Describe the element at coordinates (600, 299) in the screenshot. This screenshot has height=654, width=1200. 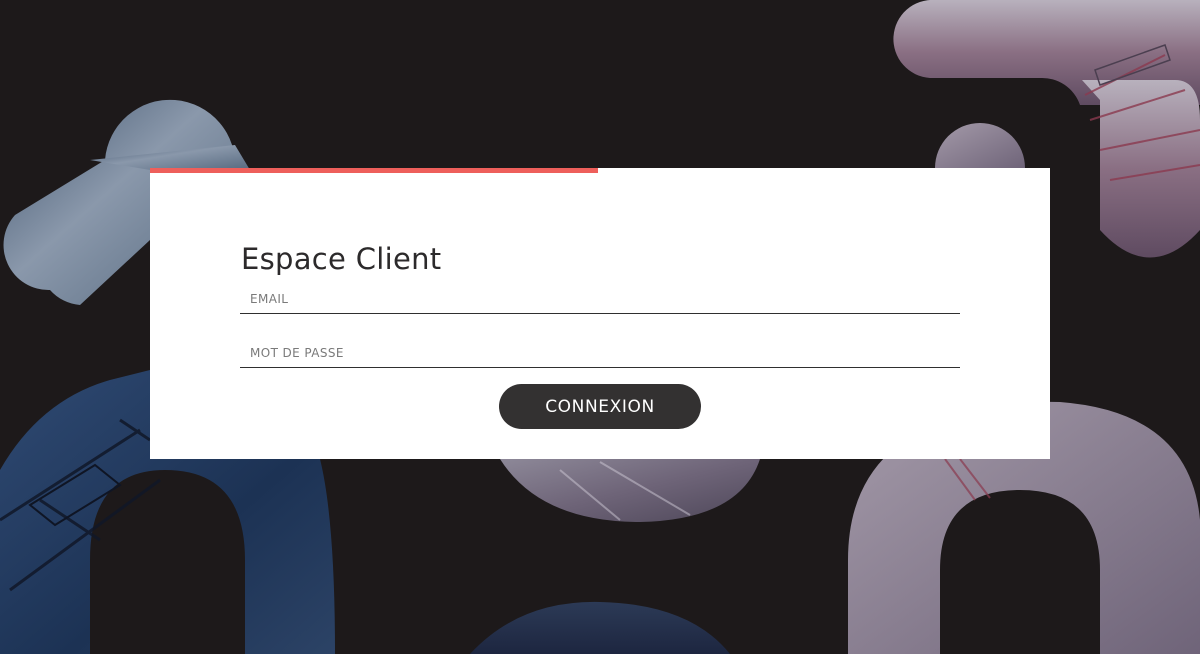
I see `email-field` at that location.